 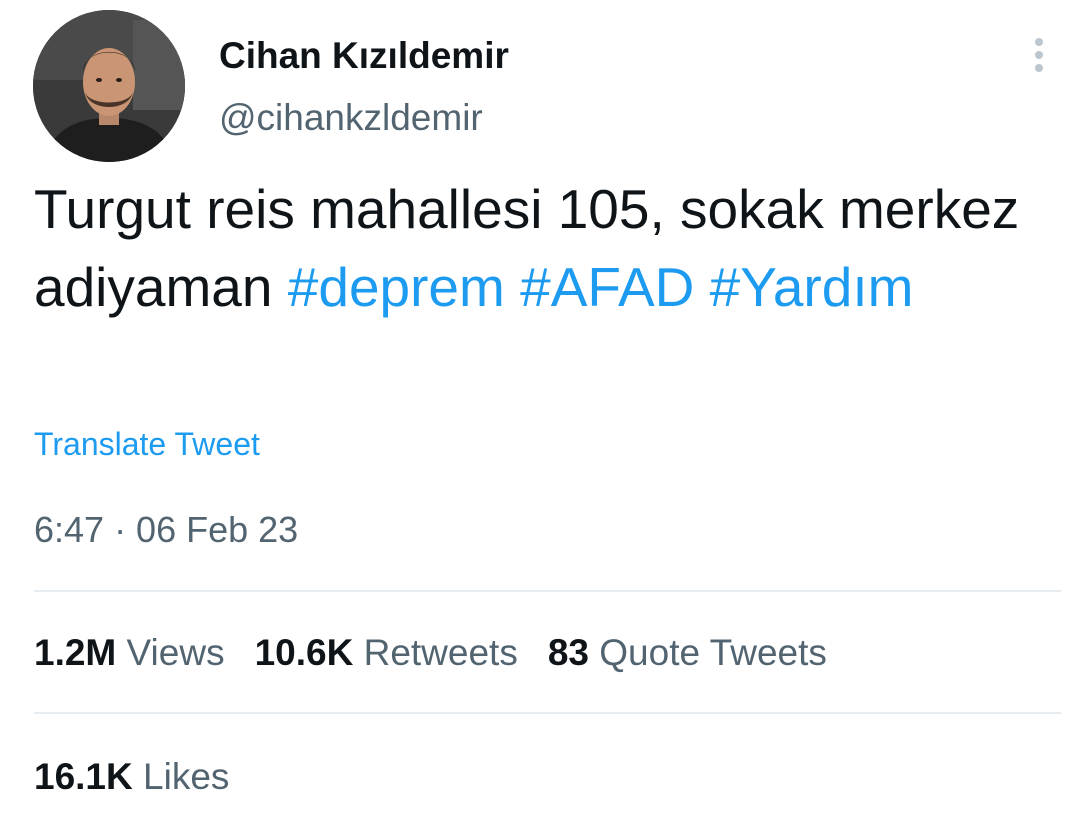 I want to click on retweets-label: Retweets, so click(x=440, y=652).